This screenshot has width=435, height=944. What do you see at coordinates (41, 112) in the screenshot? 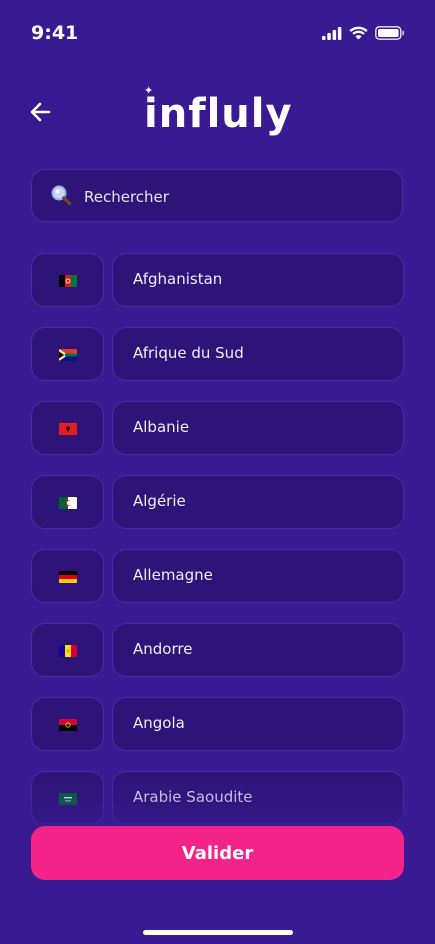
I see `back-arrow-icon` at bounding box center [41, 112].